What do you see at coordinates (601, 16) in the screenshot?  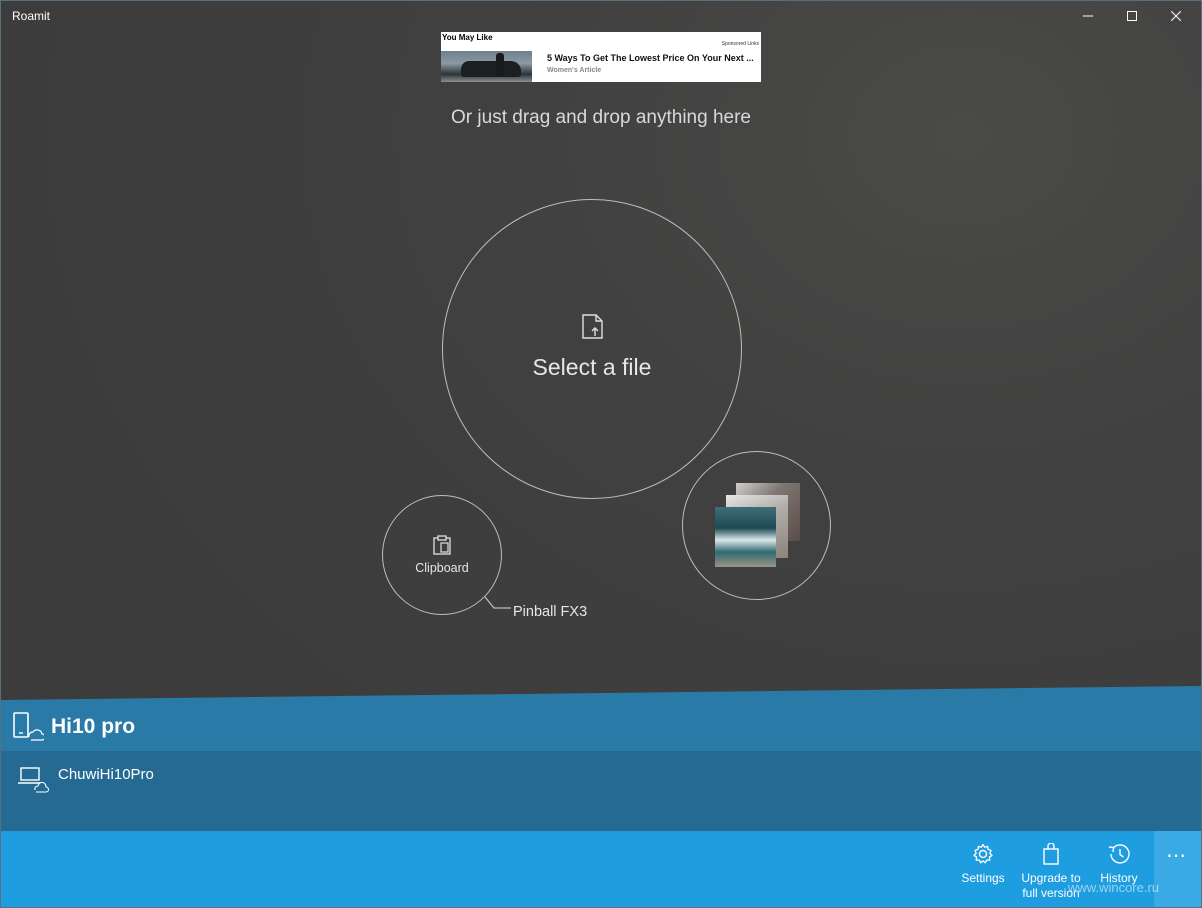 I see `title-bar: Roamit` at bounding box center [601, 16].